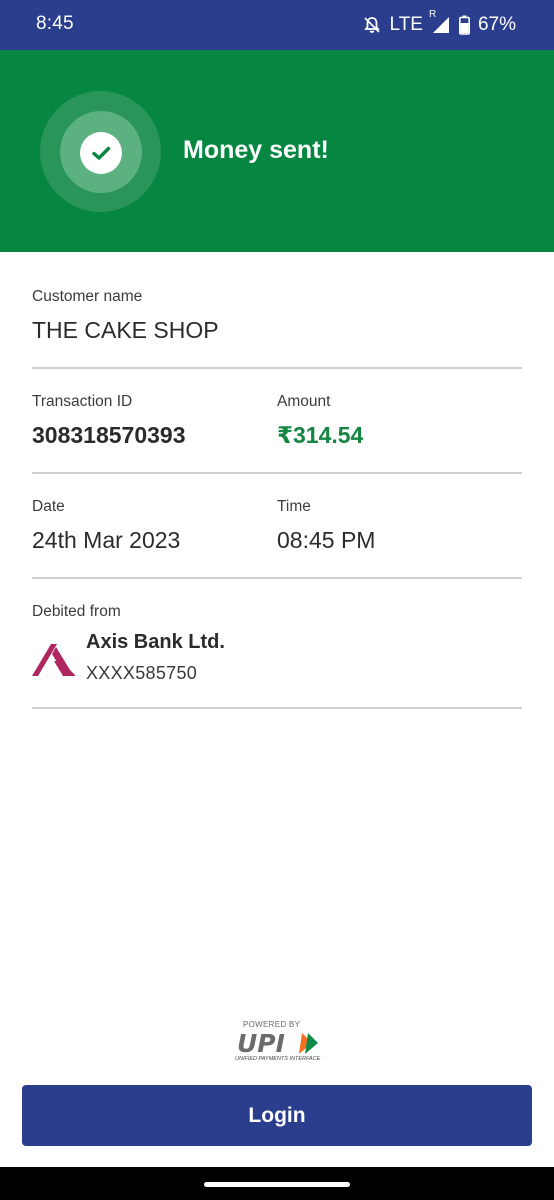  What do you see at coordinates (464, 25) in the screenshot?
I see `battery-icon` at bounding box center [464, 25].